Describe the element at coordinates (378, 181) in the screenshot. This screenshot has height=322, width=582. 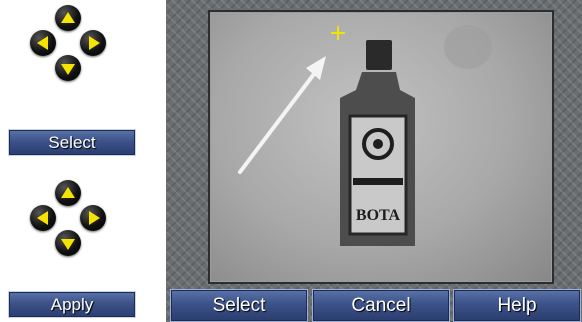
I see `label-bar` at that location.